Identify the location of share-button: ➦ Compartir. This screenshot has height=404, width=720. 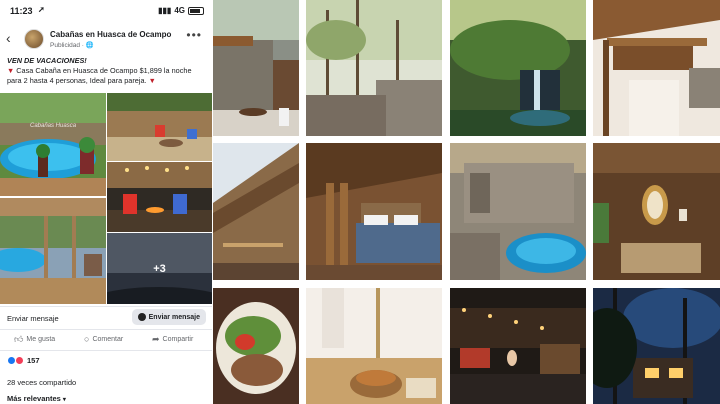
(172, 339).